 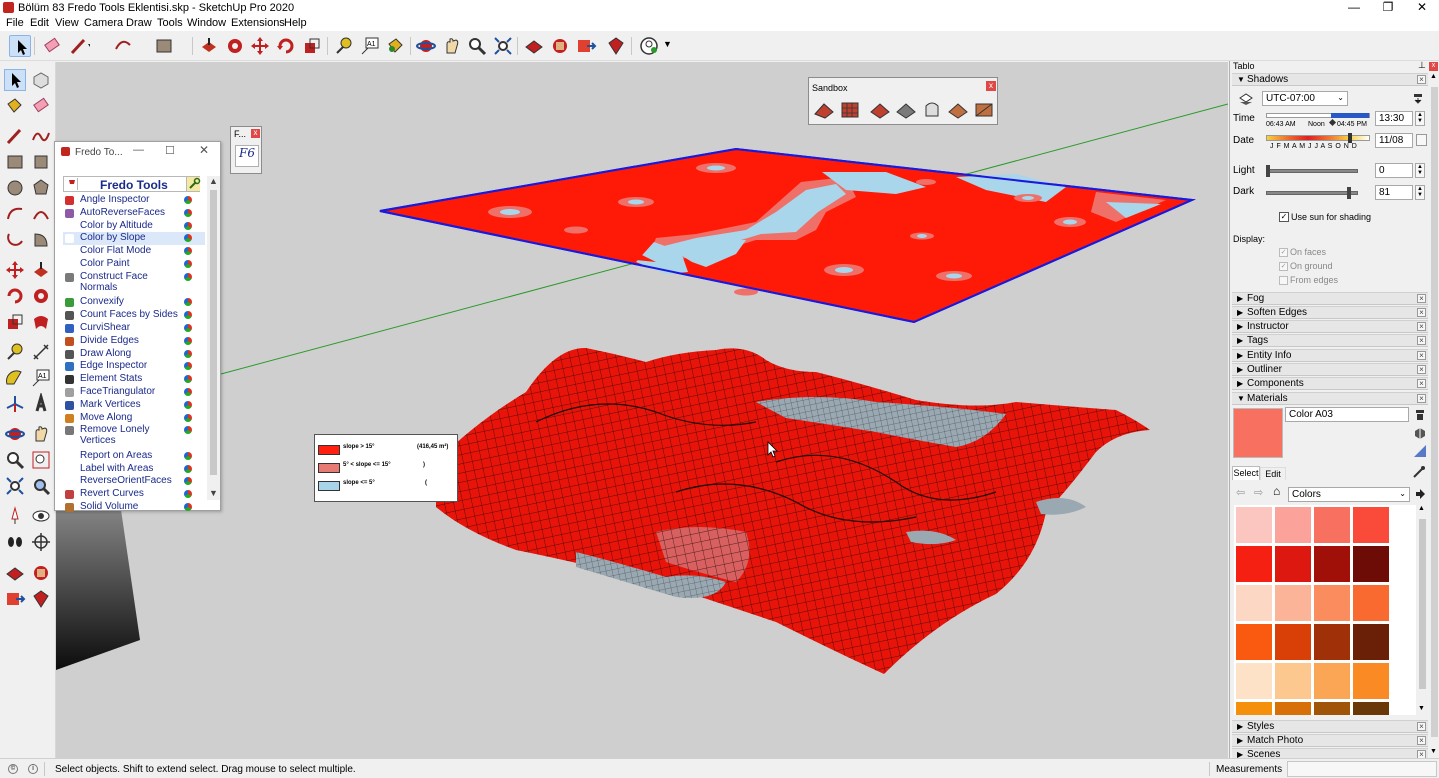 What do you see at coordinates (134, 315) in the screenshot?
I see `fredo-tool-item: Count Faces by Sides` at bounding box center [134, 315].